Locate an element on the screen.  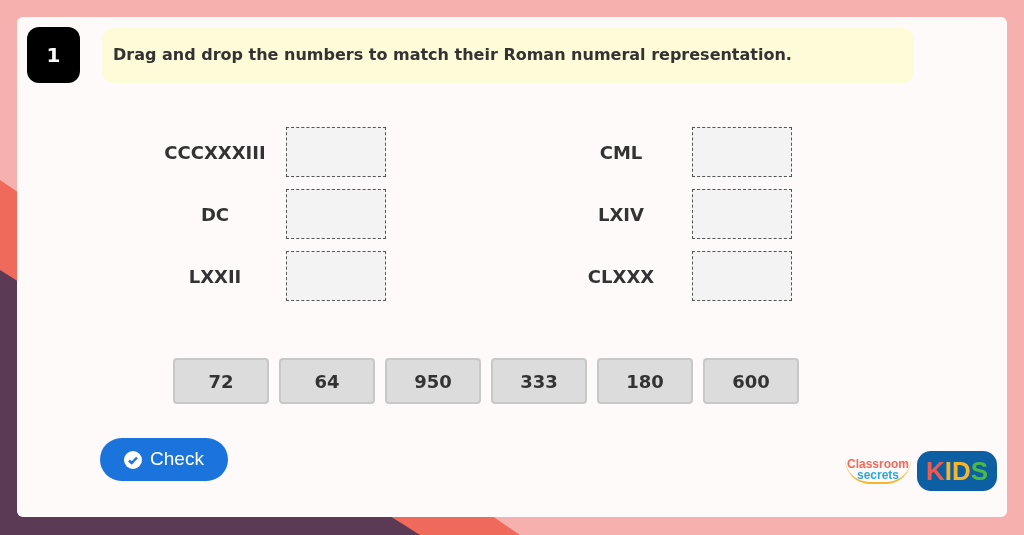
number-tile: 950 is located at coordinates (433, 381).